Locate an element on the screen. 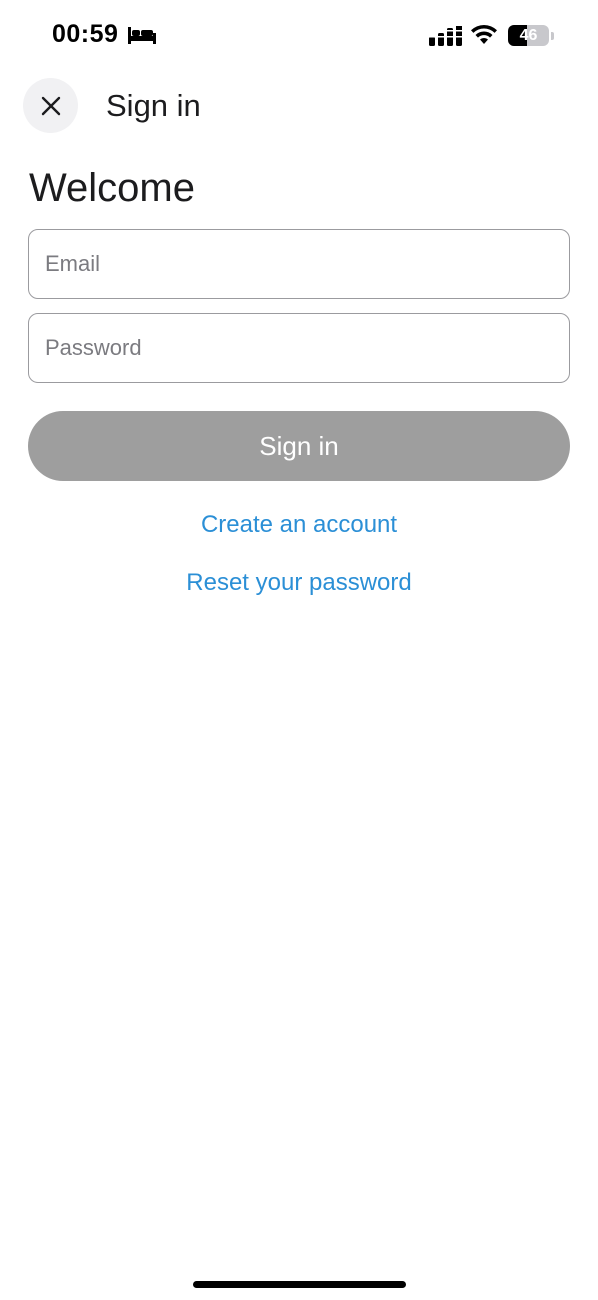  password-field is located at coordinates (299, 348).